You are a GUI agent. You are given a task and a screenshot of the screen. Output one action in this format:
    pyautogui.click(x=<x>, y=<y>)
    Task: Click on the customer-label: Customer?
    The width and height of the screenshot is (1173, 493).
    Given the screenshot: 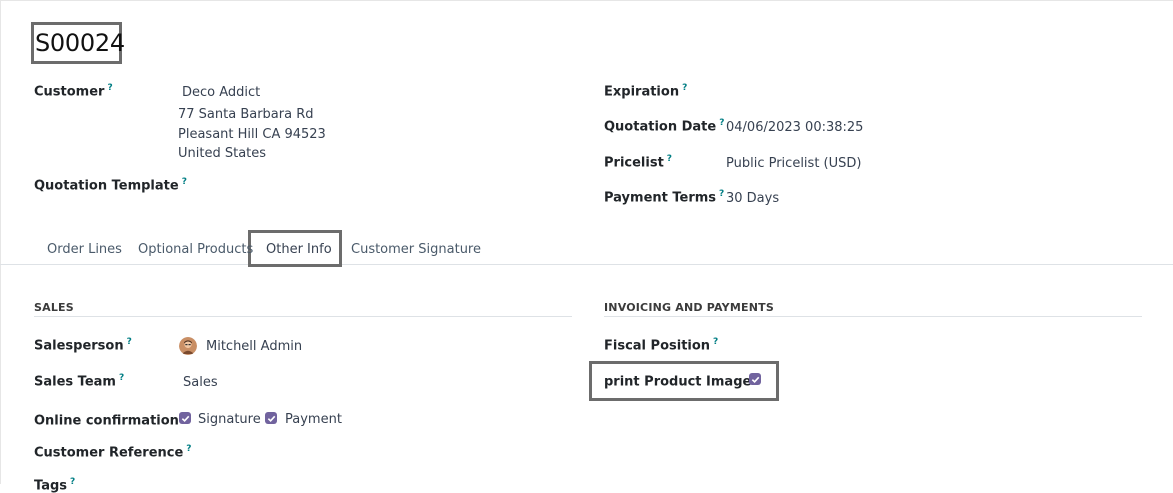 What is the action you would take?
    pyautogui.click(x=73, y=91)
    